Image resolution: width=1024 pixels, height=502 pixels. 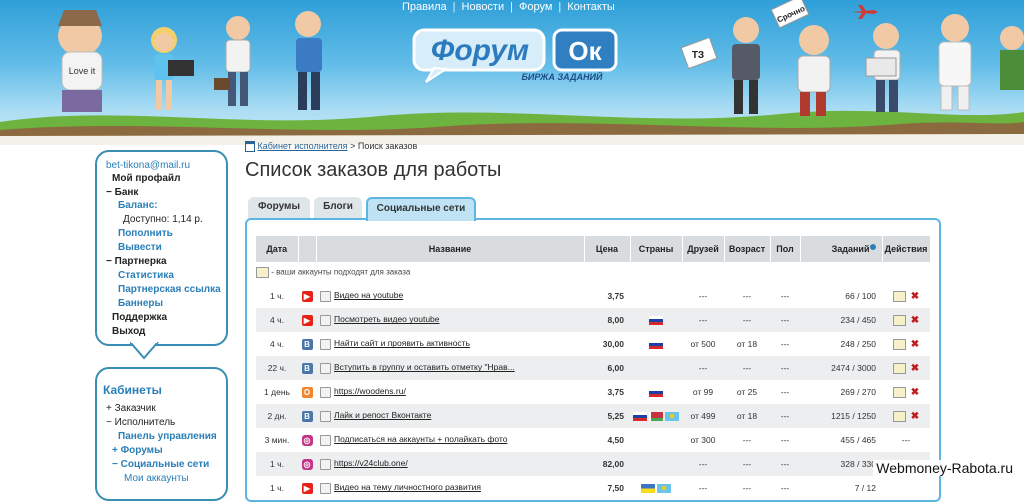 What do you see at coordinates (279, 208) in the screenshot?
I see `tab-forums: Форумы` at bounding box center [279, 208].